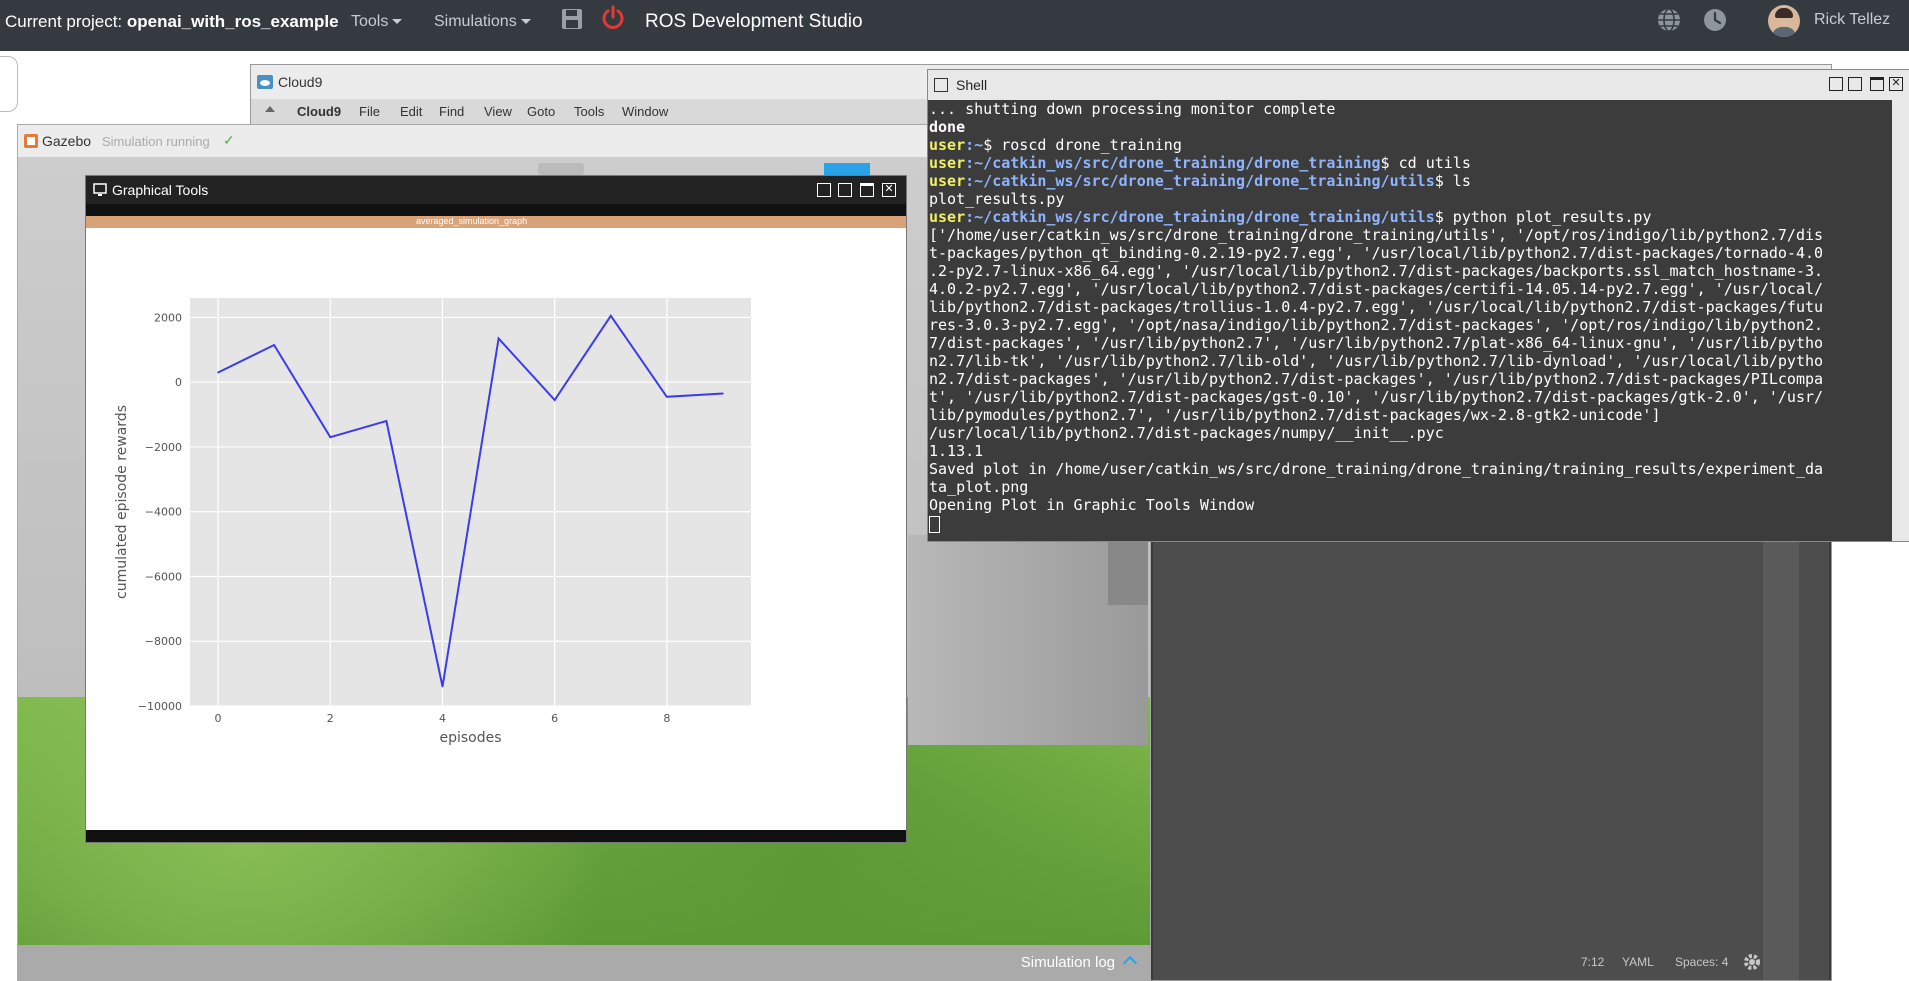 This screenshot has width=1909, height=981. Describe the element at coordinates (1715, 20) in the screenshot. I see `clock-icon` at that location.